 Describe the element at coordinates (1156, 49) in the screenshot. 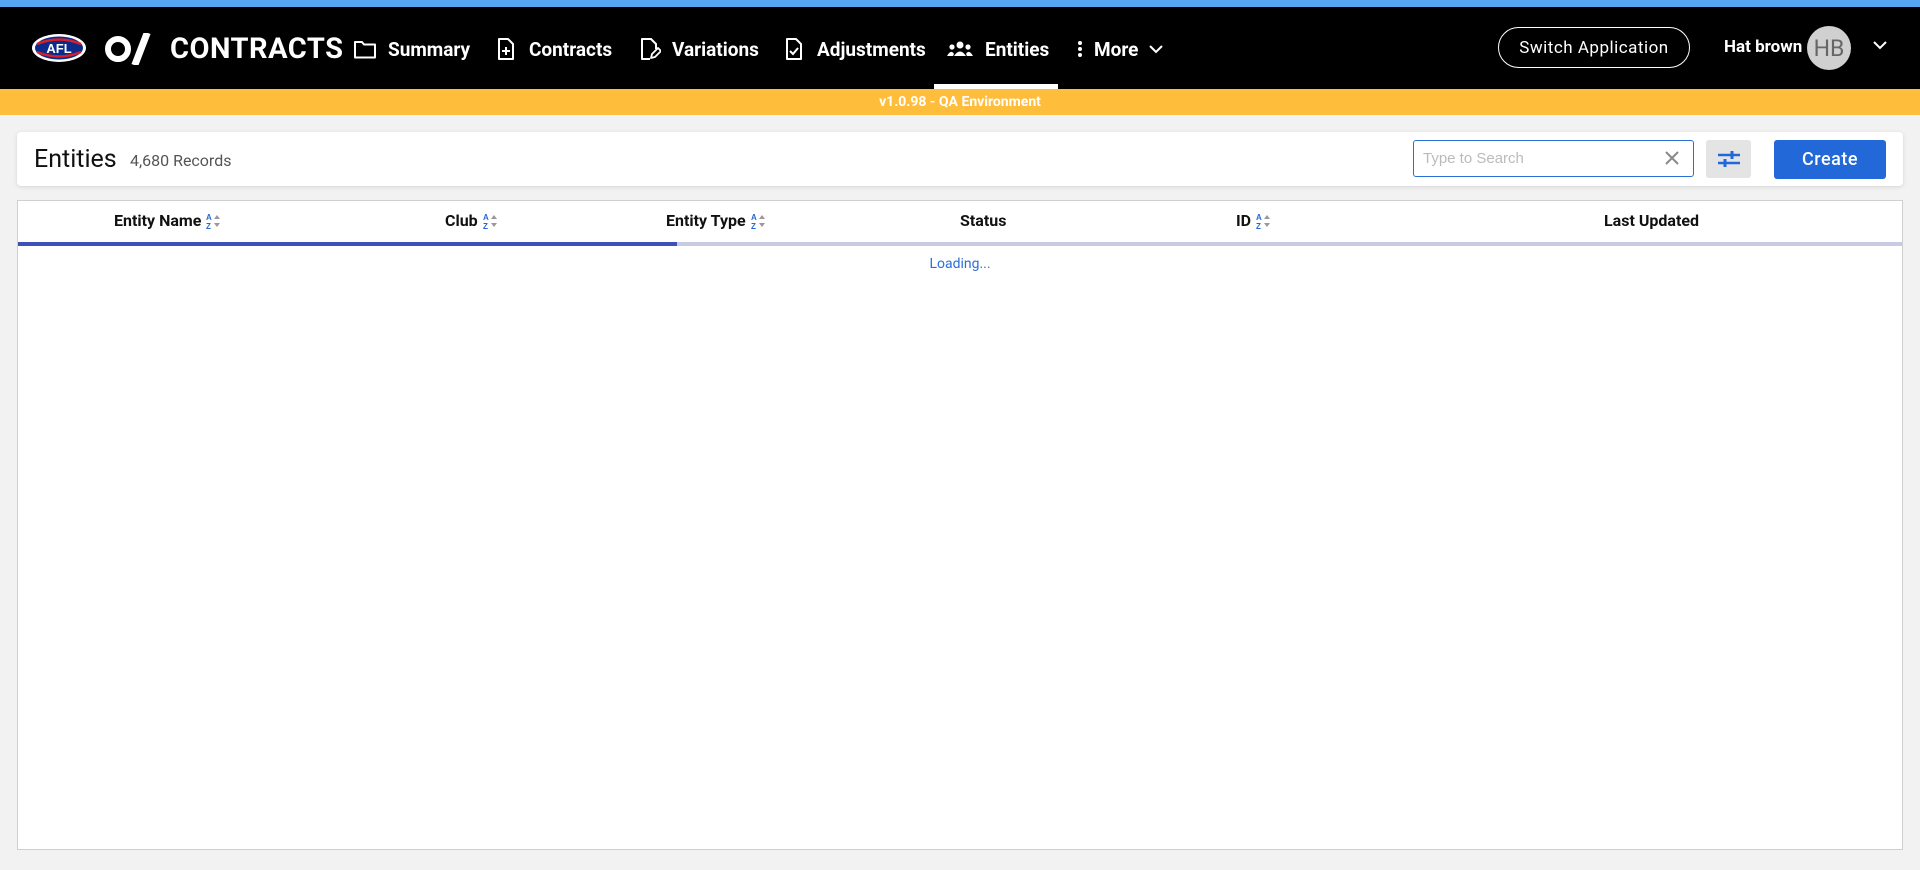

I see `chevron-down-icon` at that location.